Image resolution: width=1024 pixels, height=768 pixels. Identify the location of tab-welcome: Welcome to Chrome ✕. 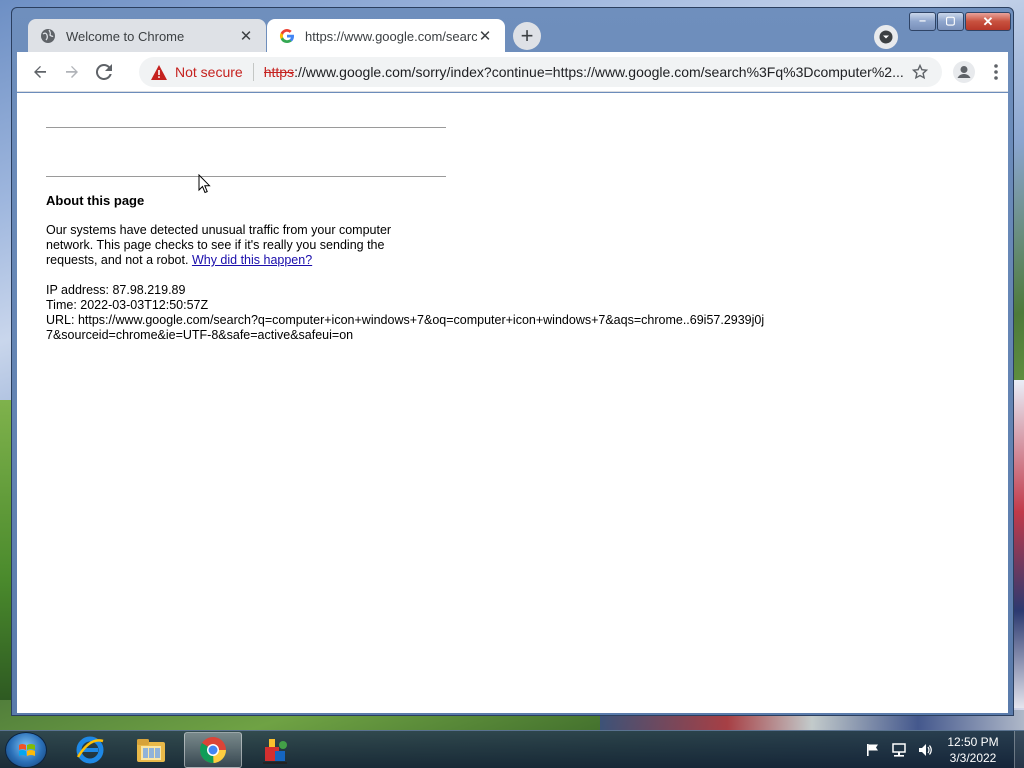
(147, 36).